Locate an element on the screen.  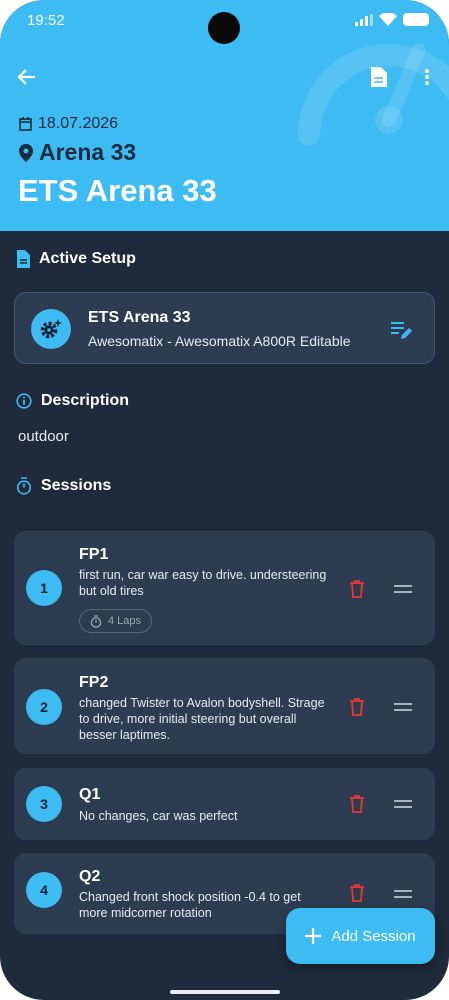
document-button is located at coordinates (378, 77).